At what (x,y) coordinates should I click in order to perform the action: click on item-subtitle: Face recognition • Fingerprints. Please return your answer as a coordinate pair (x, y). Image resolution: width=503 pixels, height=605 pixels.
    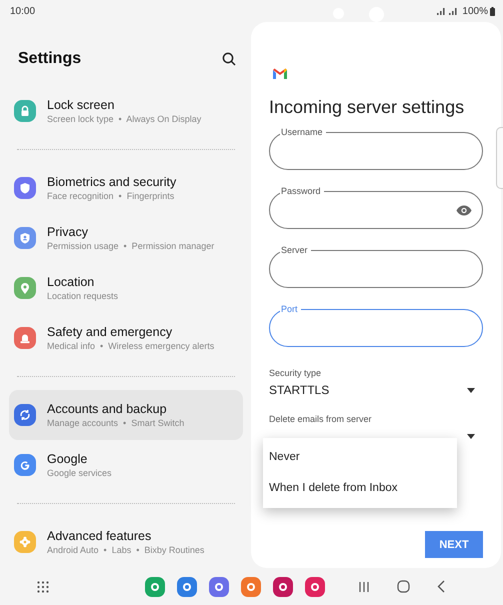
    Looking at the image, I should click on (110, 196).